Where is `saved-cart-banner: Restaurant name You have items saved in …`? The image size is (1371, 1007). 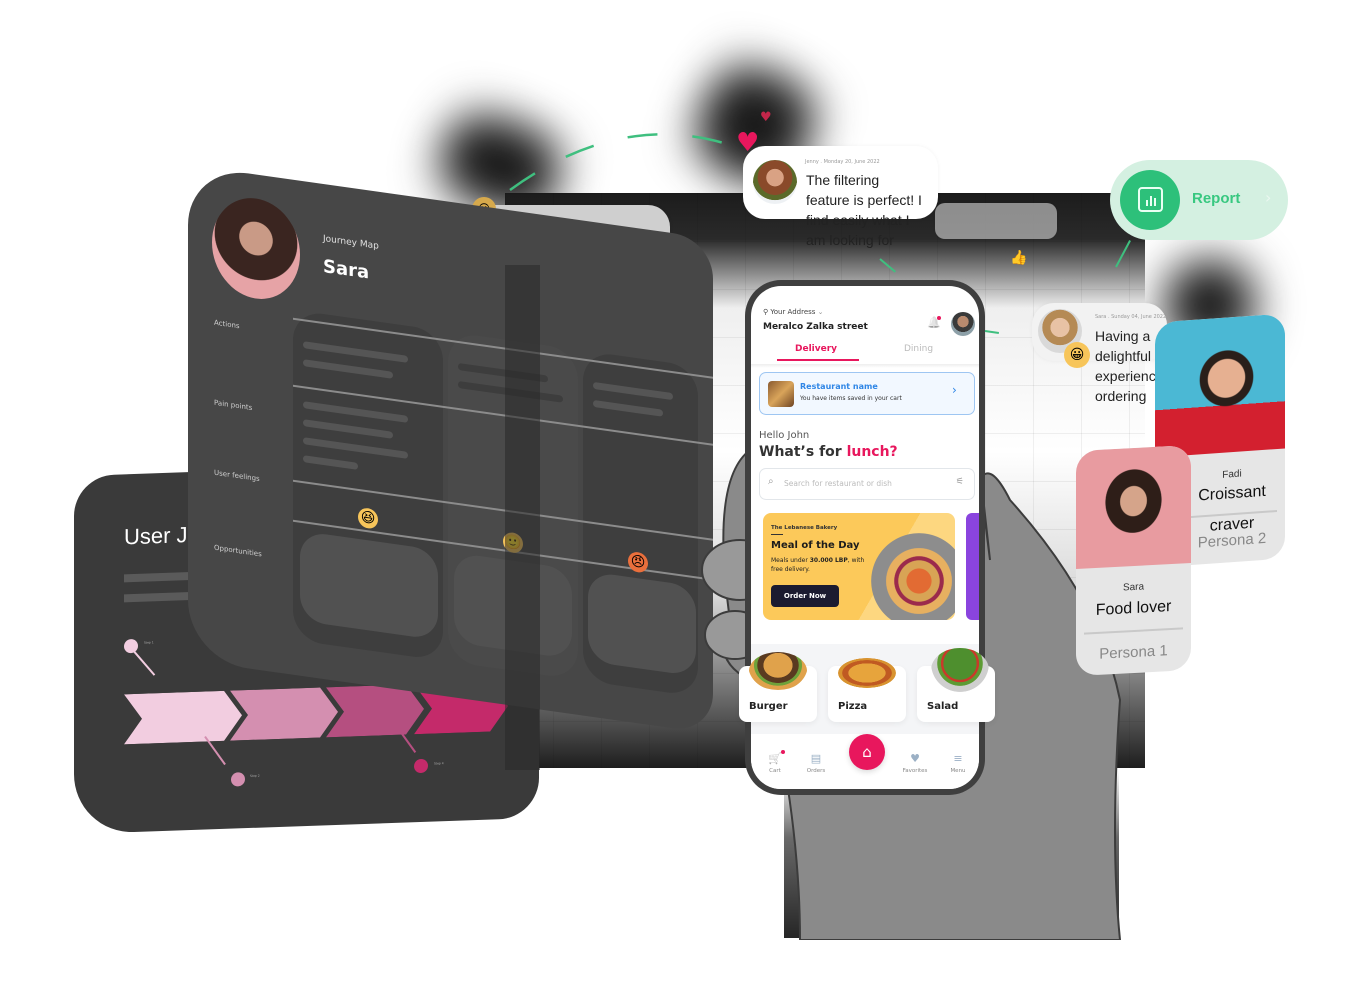
saved-cart-banner: Restaurant name You have items saved in … is located at coordinates (867, 393).